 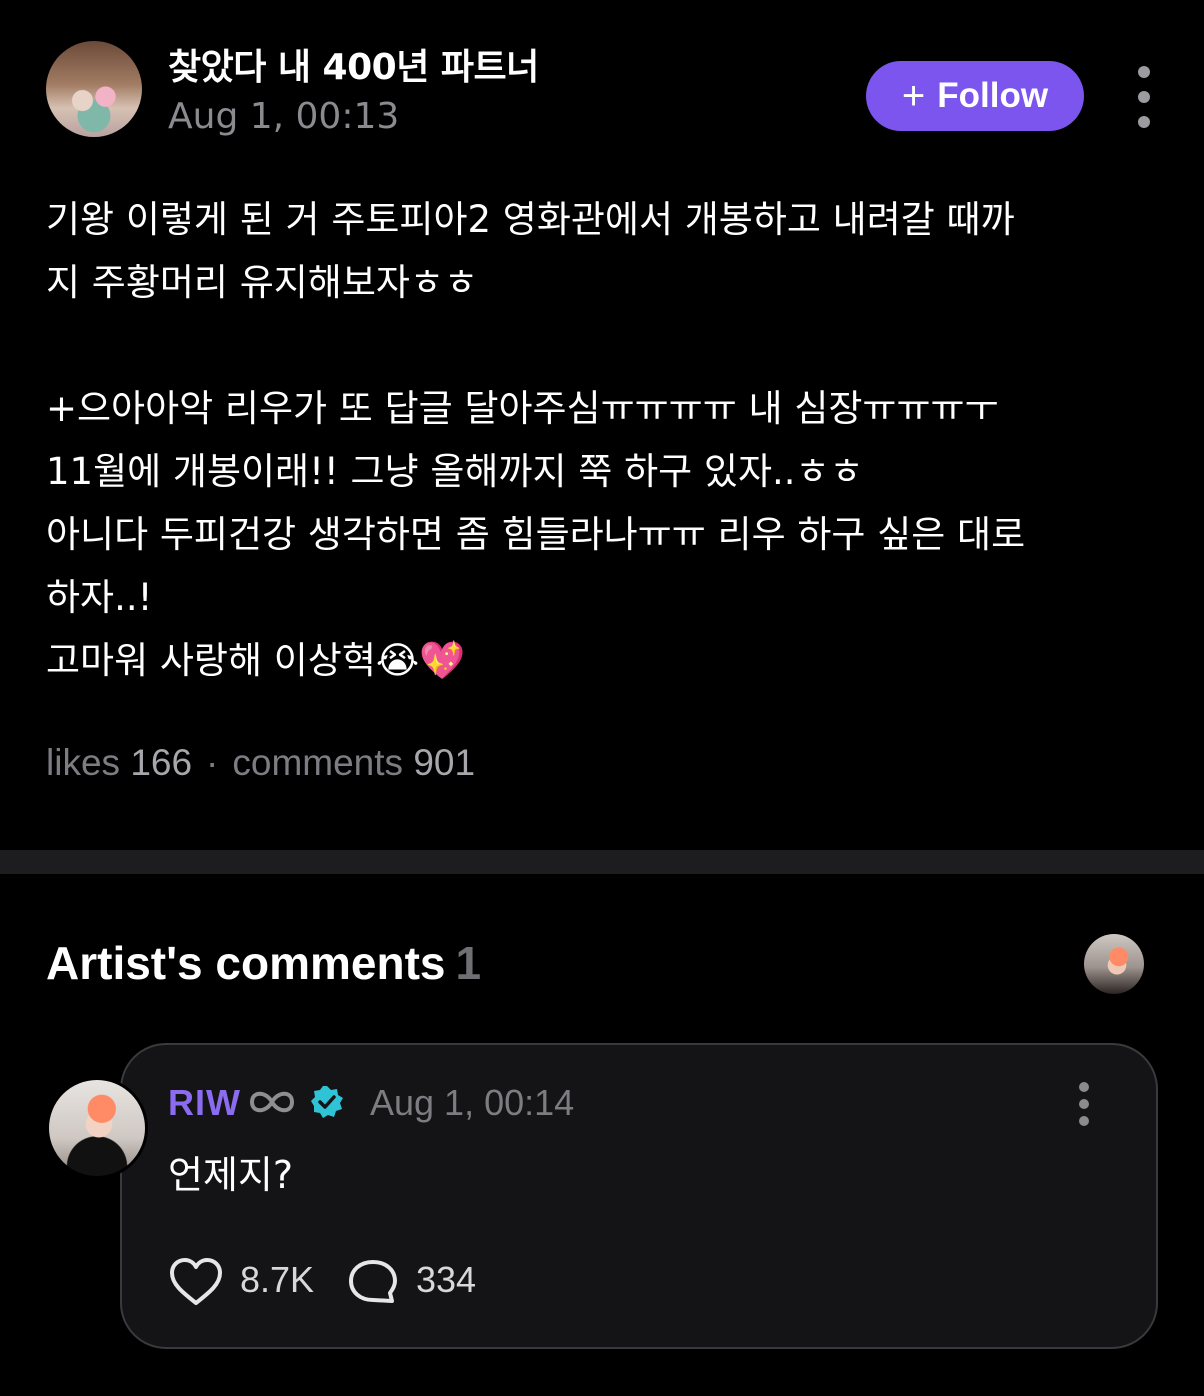 I want to click on comments-count: 901, so click(x=444, y=762).